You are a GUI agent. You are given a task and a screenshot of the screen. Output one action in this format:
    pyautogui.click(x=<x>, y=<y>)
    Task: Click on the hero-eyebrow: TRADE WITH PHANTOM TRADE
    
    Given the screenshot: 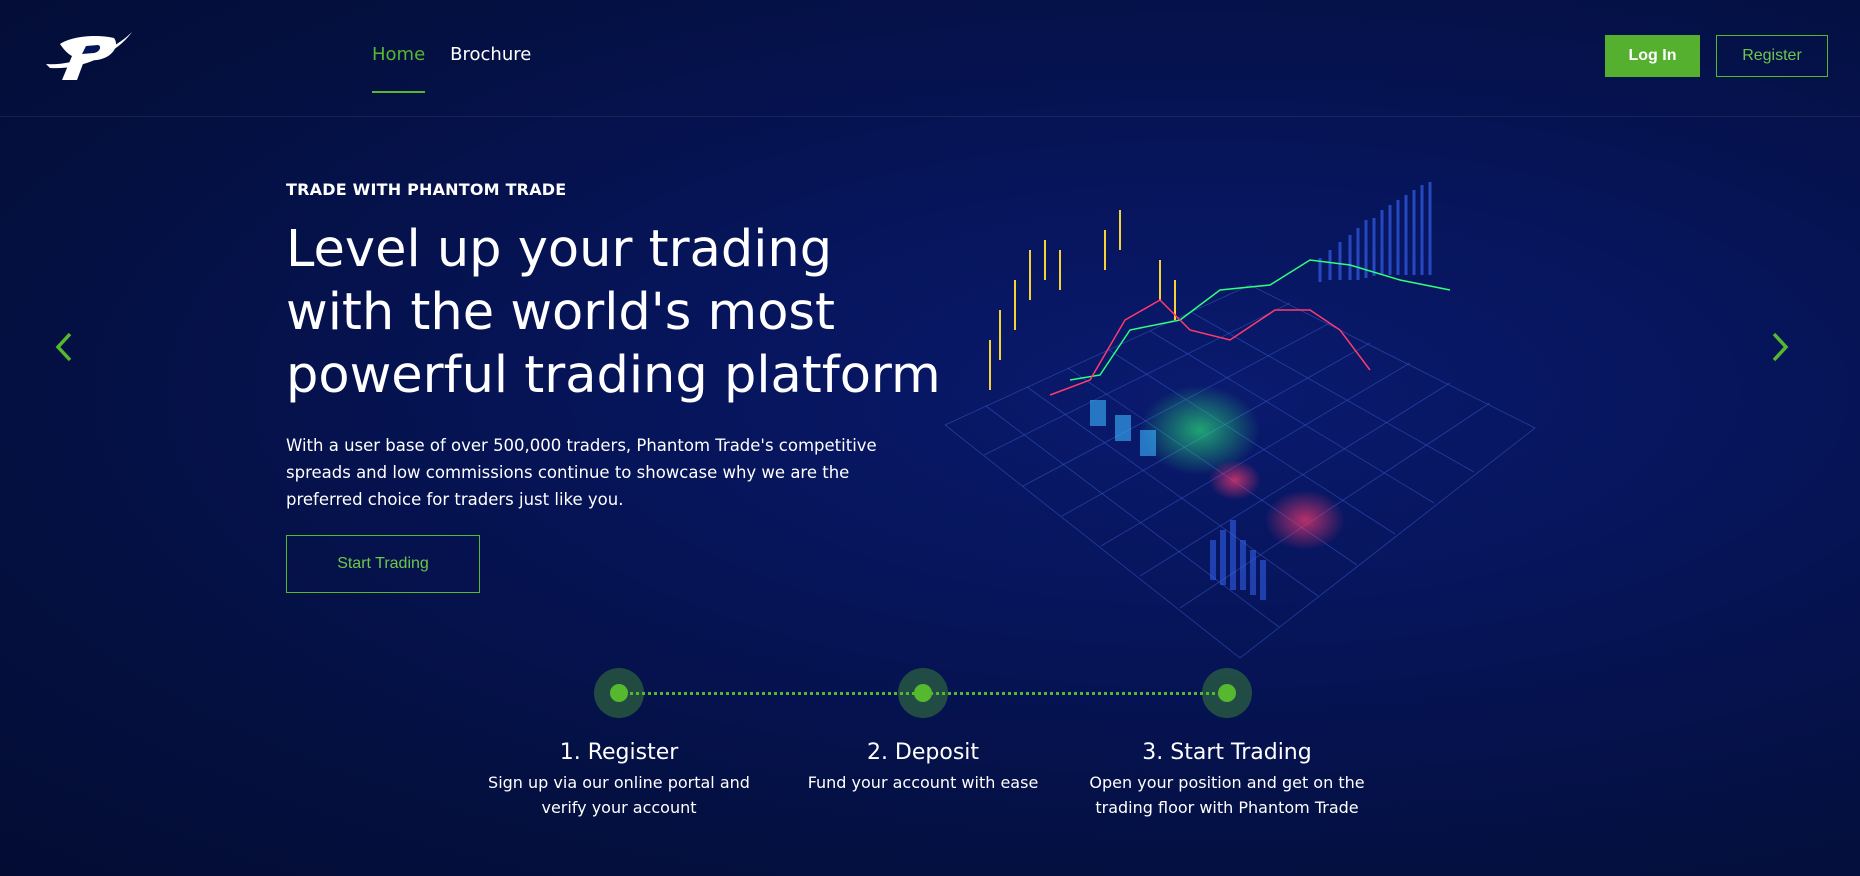 What is the action you would take?
    pyautogui.click(x=426, y=189)
    